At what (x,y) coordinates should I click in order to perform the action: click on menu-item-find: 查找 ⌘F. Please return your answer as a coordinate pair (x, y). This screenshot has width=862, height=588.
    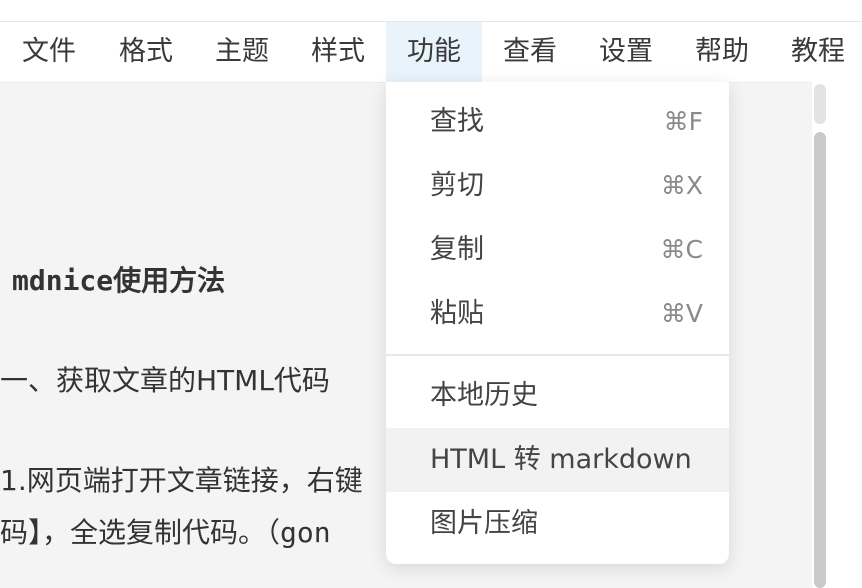
    Looking at the image, I should click on (557, 122).